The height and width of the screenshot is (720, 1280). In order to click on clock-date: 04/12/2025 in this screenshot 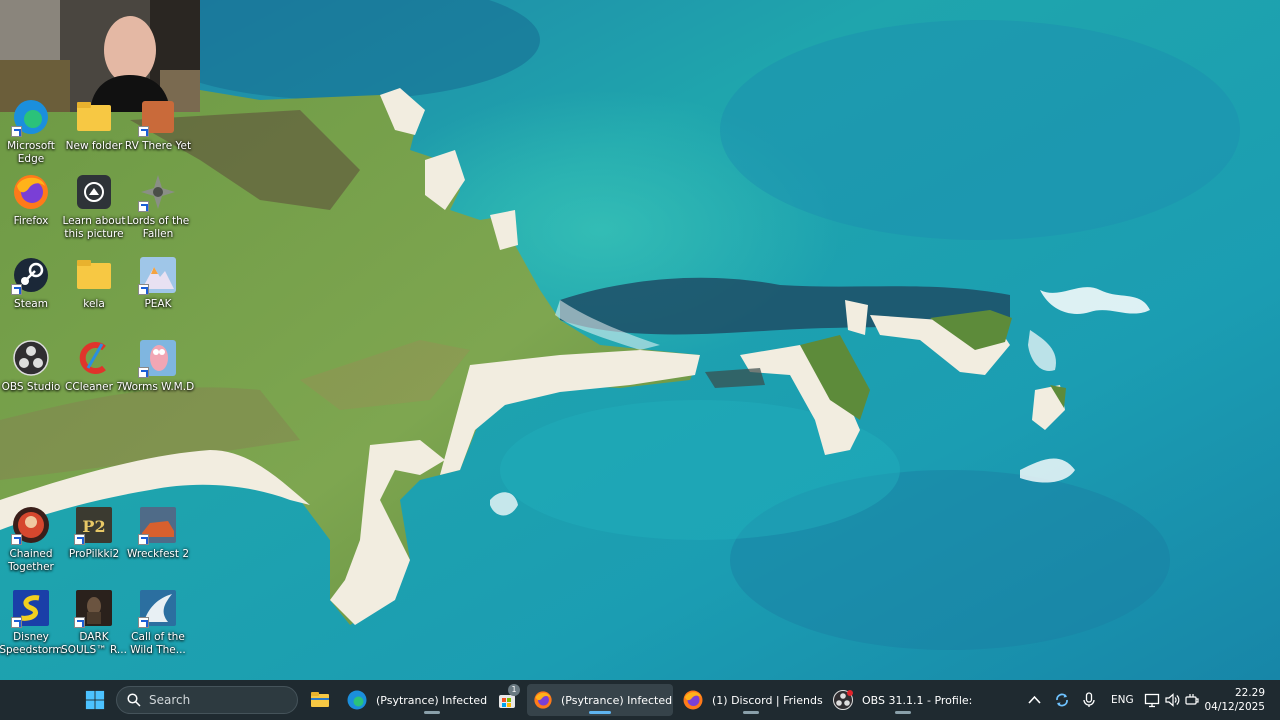, I will do `click(1234, 707)`.